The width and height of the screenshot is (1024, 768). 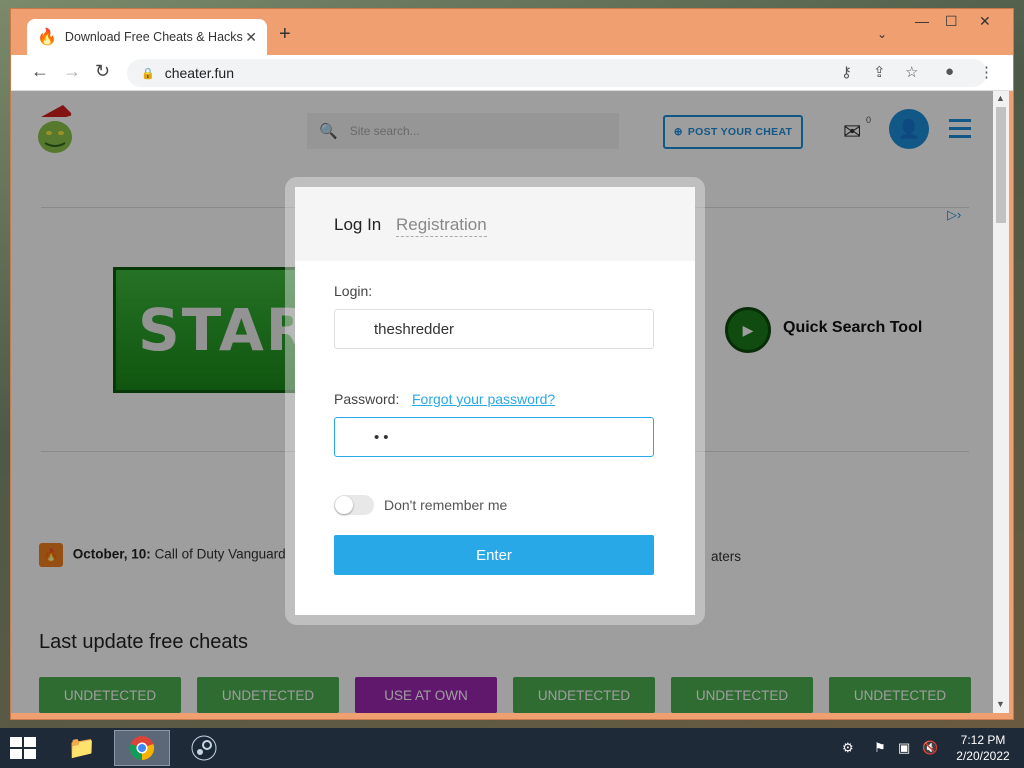 I want to click on scroll-thumb, so click(x=1001, y=165).